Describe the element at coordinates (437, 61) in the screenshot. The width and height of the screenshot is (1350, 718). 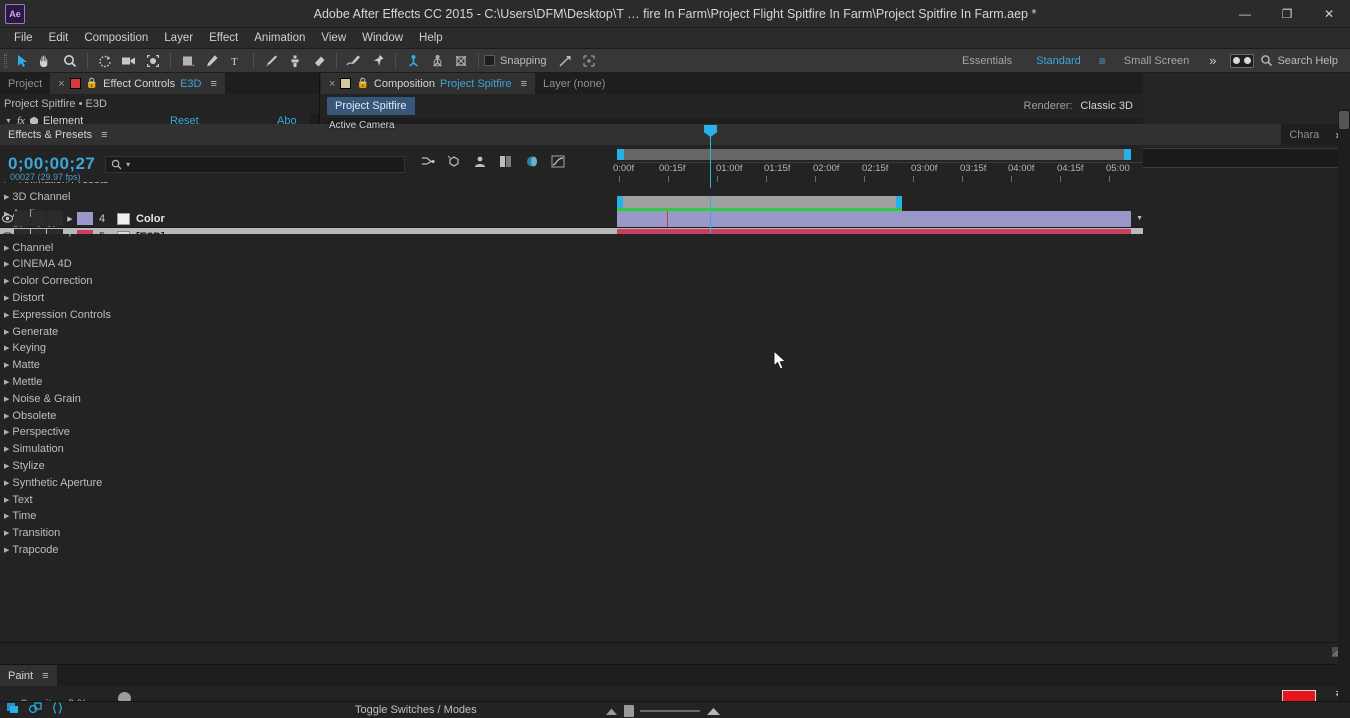
I see `world-axis-mode-icon` at that location.